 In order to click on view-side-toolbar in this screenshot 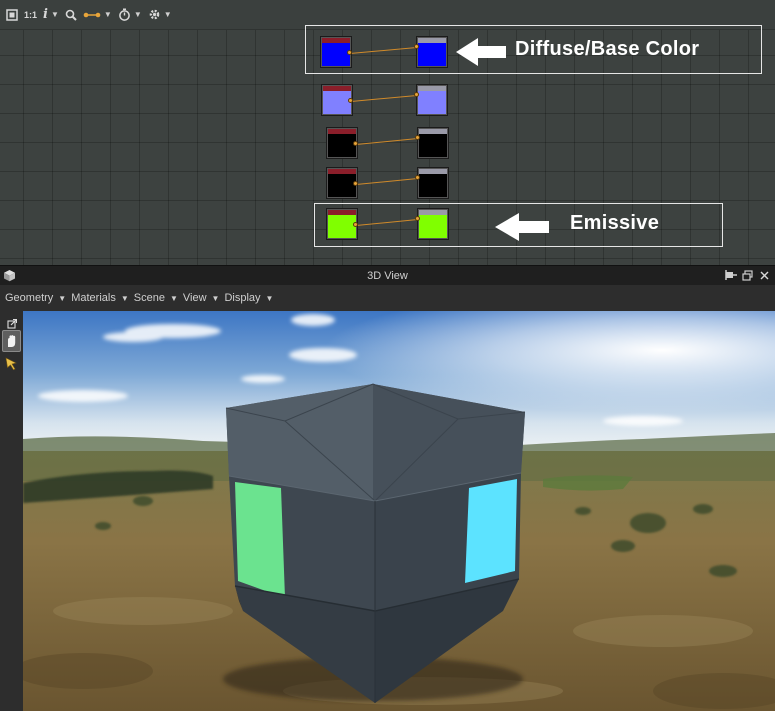, I will do `click(11, 511)`.